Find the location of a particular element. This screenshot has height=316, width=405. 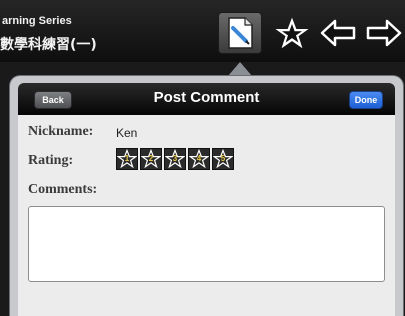

star-number: 2 is located at coordinates (151, 158).